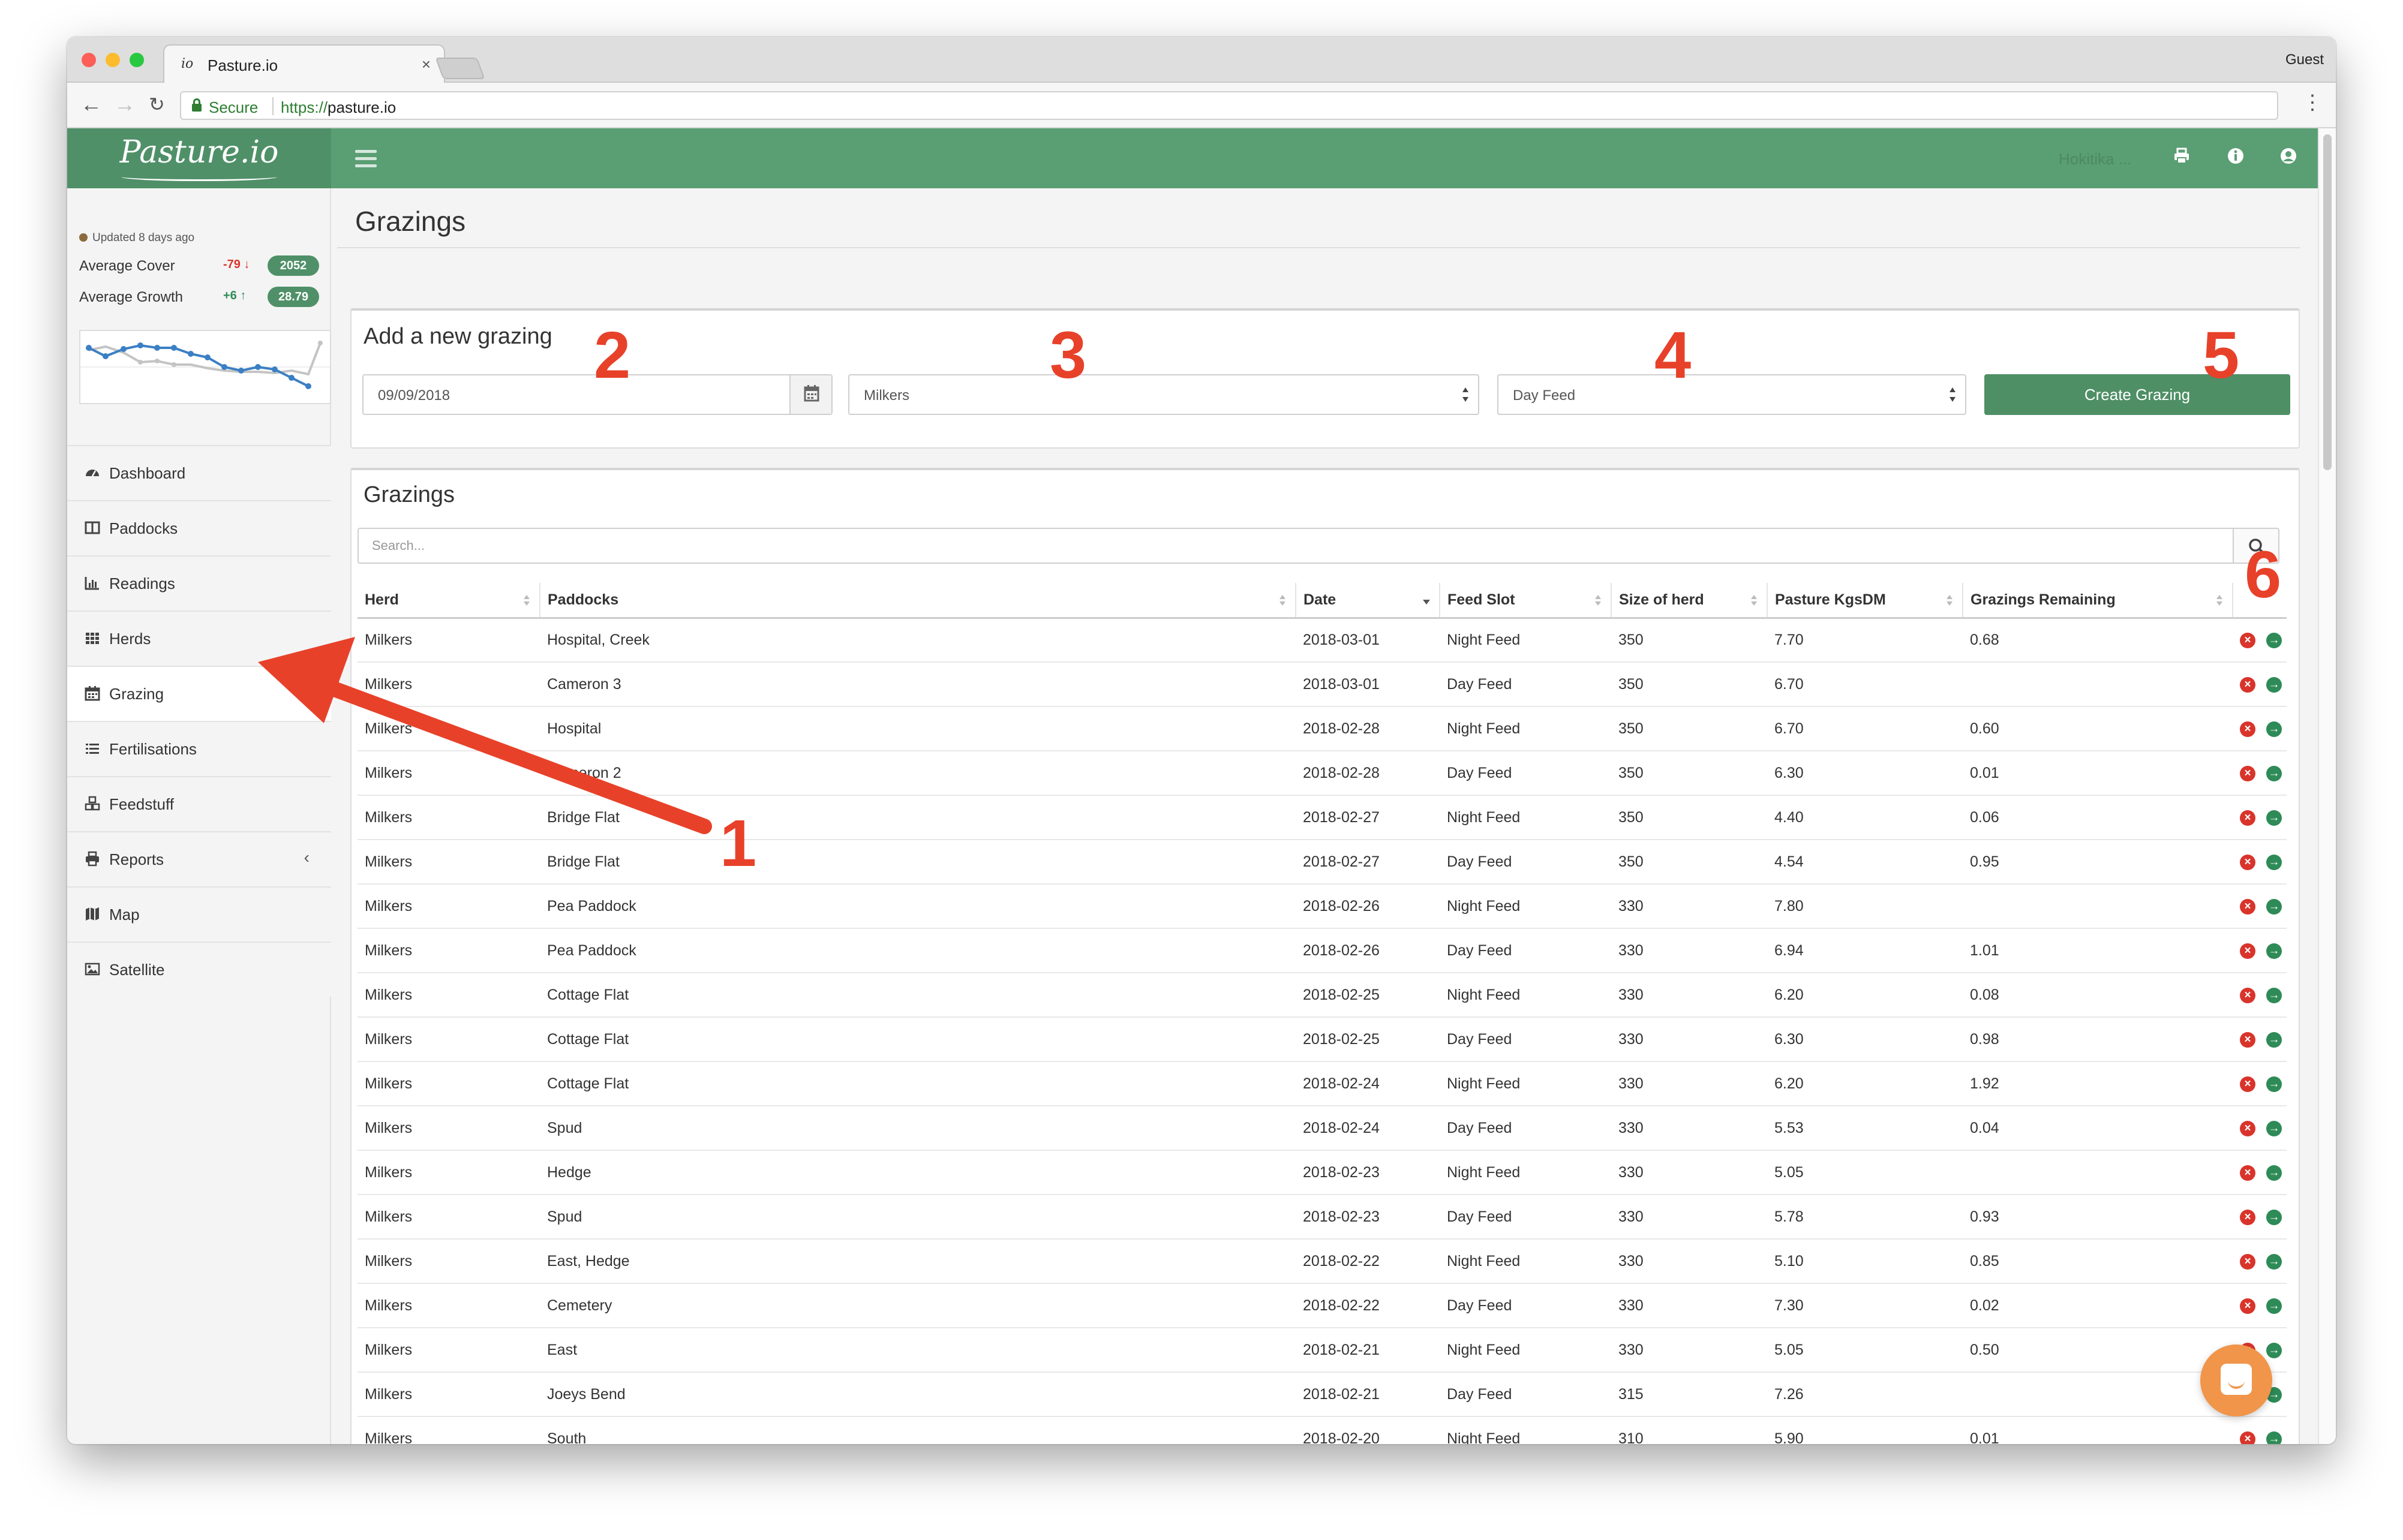 This screenshot has width=2403, height=1540. I want to click on annotation-arrow, so click(485, 735).